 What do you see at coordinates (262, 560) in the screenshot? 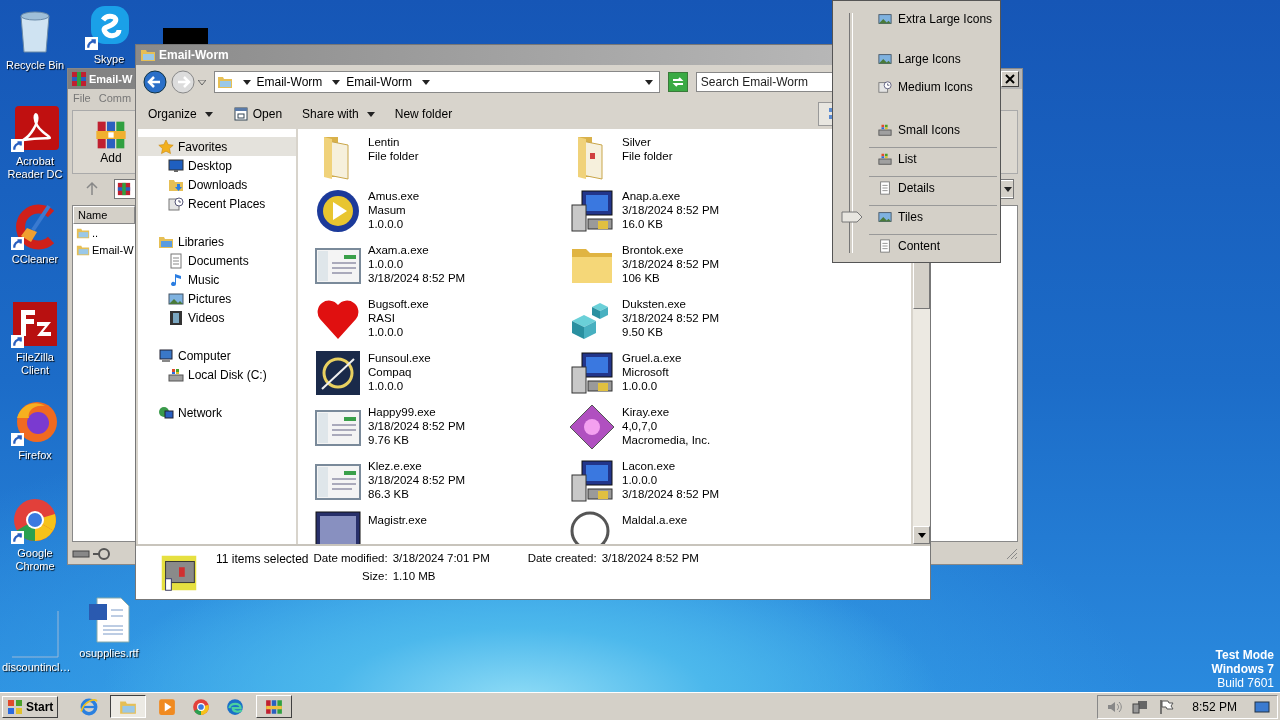
I see `selection-summary: 11 items selected` at bounding box center [262, 560].